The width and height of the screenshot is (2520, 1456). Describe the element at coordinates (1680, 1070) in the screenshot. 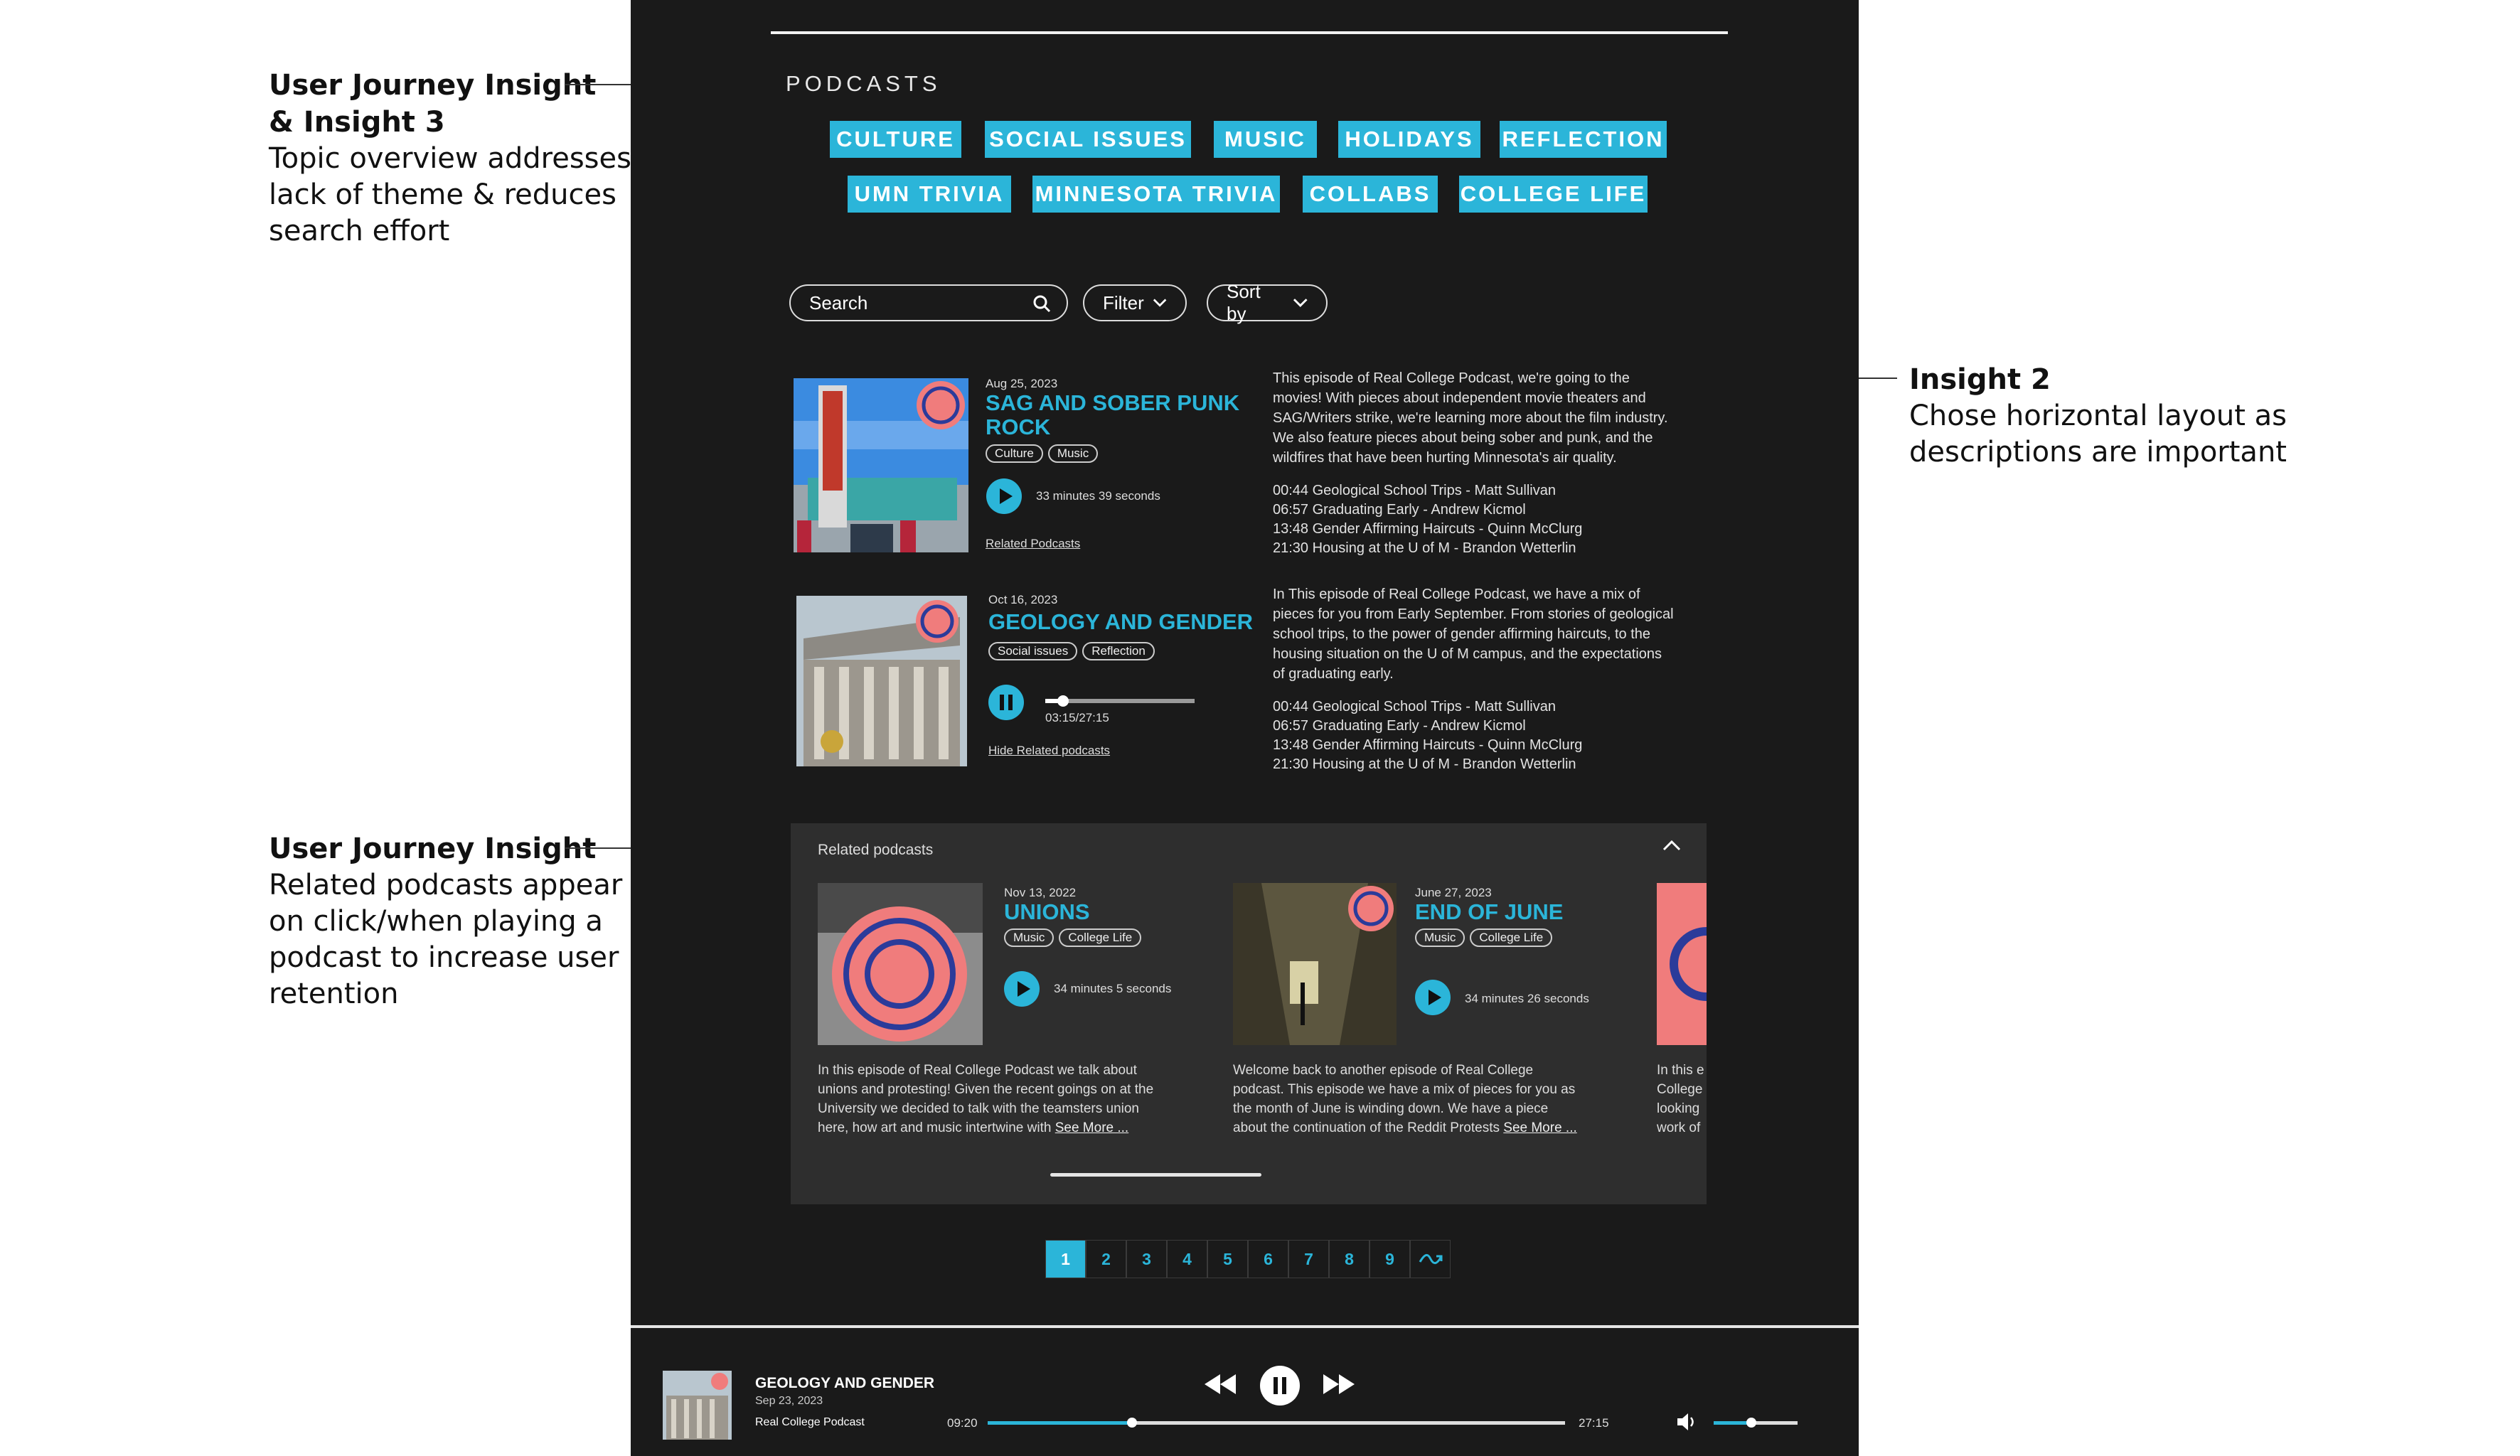

I see `description-line: In this e` at that location.